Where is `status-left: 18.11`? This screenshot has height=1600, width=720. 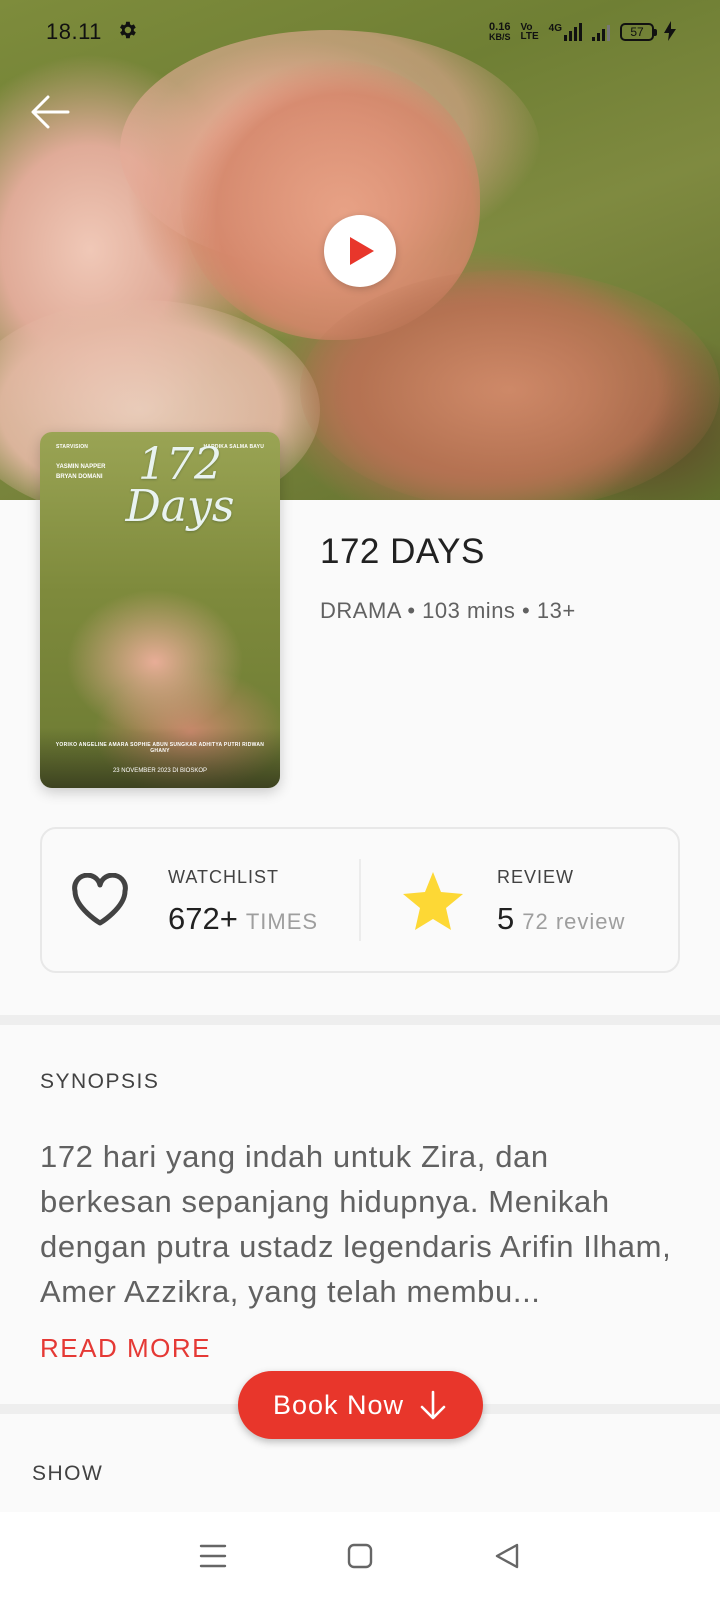
status-left: 18.11 is located at coordinates (92, 32).